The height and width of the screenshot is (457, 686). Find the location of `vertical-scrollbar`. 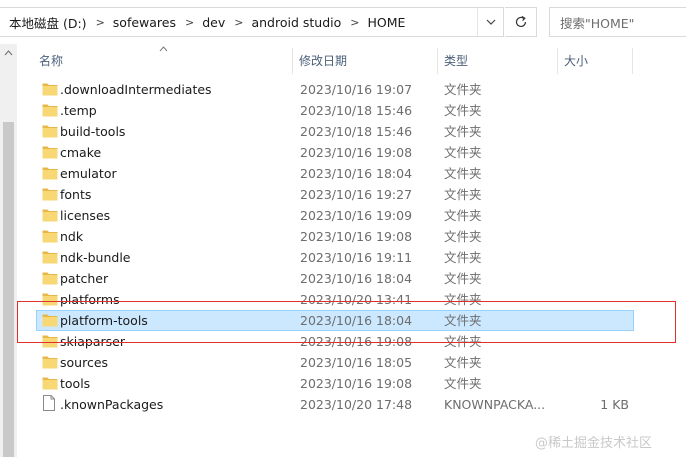

vertical-scrollbar is located at coordinates (8, 250).